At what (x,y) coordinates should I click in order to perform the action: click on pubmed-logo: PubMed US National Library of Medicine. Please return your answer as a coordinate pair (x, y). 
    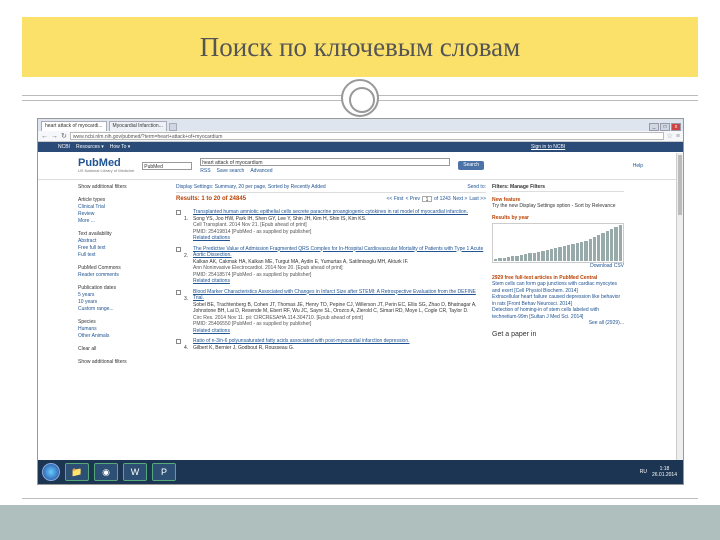
    Looking at the image, I should click on (106, 166).